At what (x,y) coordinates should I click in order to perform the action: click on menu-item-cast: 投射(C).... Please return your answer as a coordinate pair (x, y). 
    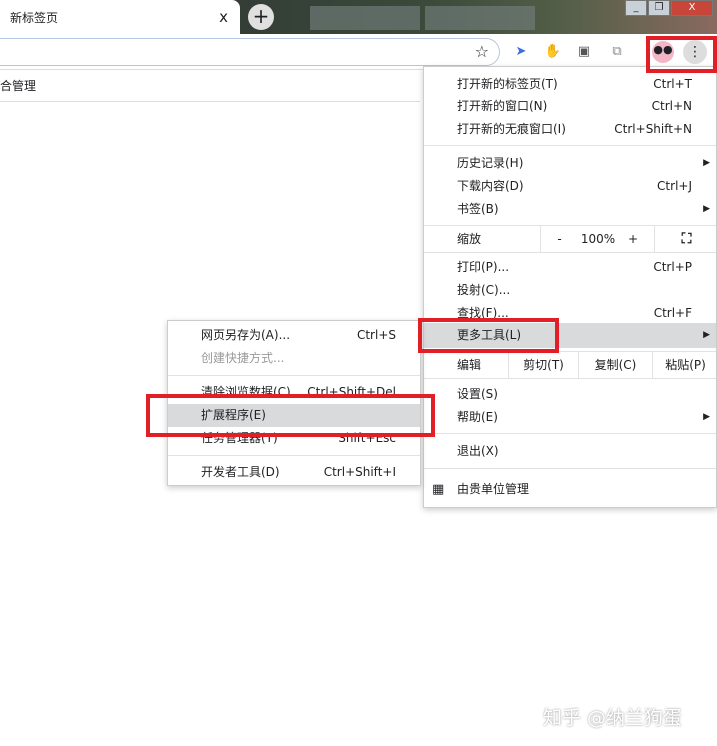
    Looking at the image, I should click on (570, 290).